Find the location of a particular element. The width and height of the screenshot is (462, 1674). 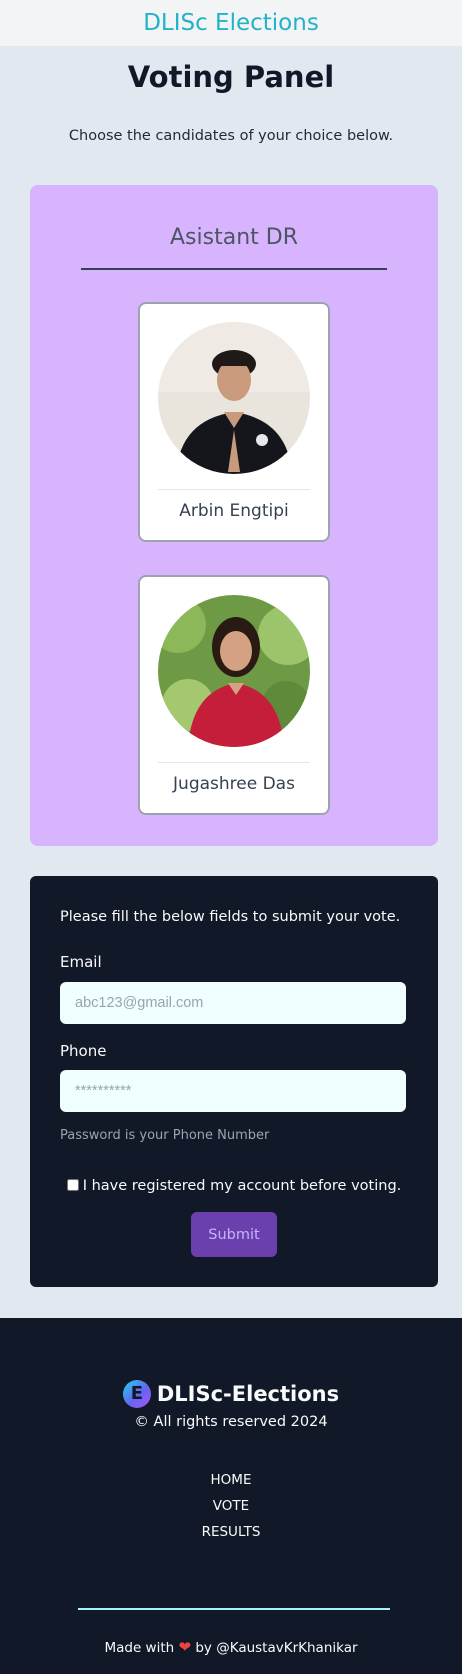

phone-label: Phone is located at coordinates (83, 1051).